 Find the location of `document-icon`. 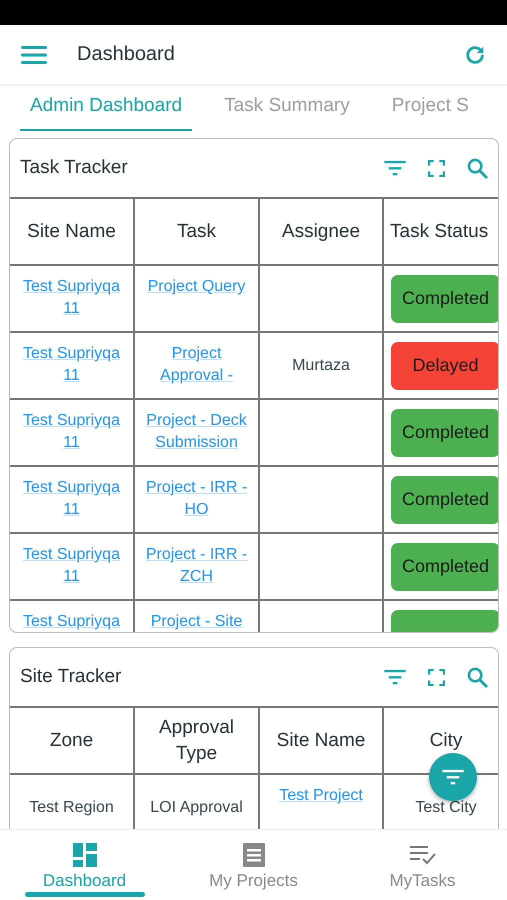

document-icon is located at coordinates (254, 855).